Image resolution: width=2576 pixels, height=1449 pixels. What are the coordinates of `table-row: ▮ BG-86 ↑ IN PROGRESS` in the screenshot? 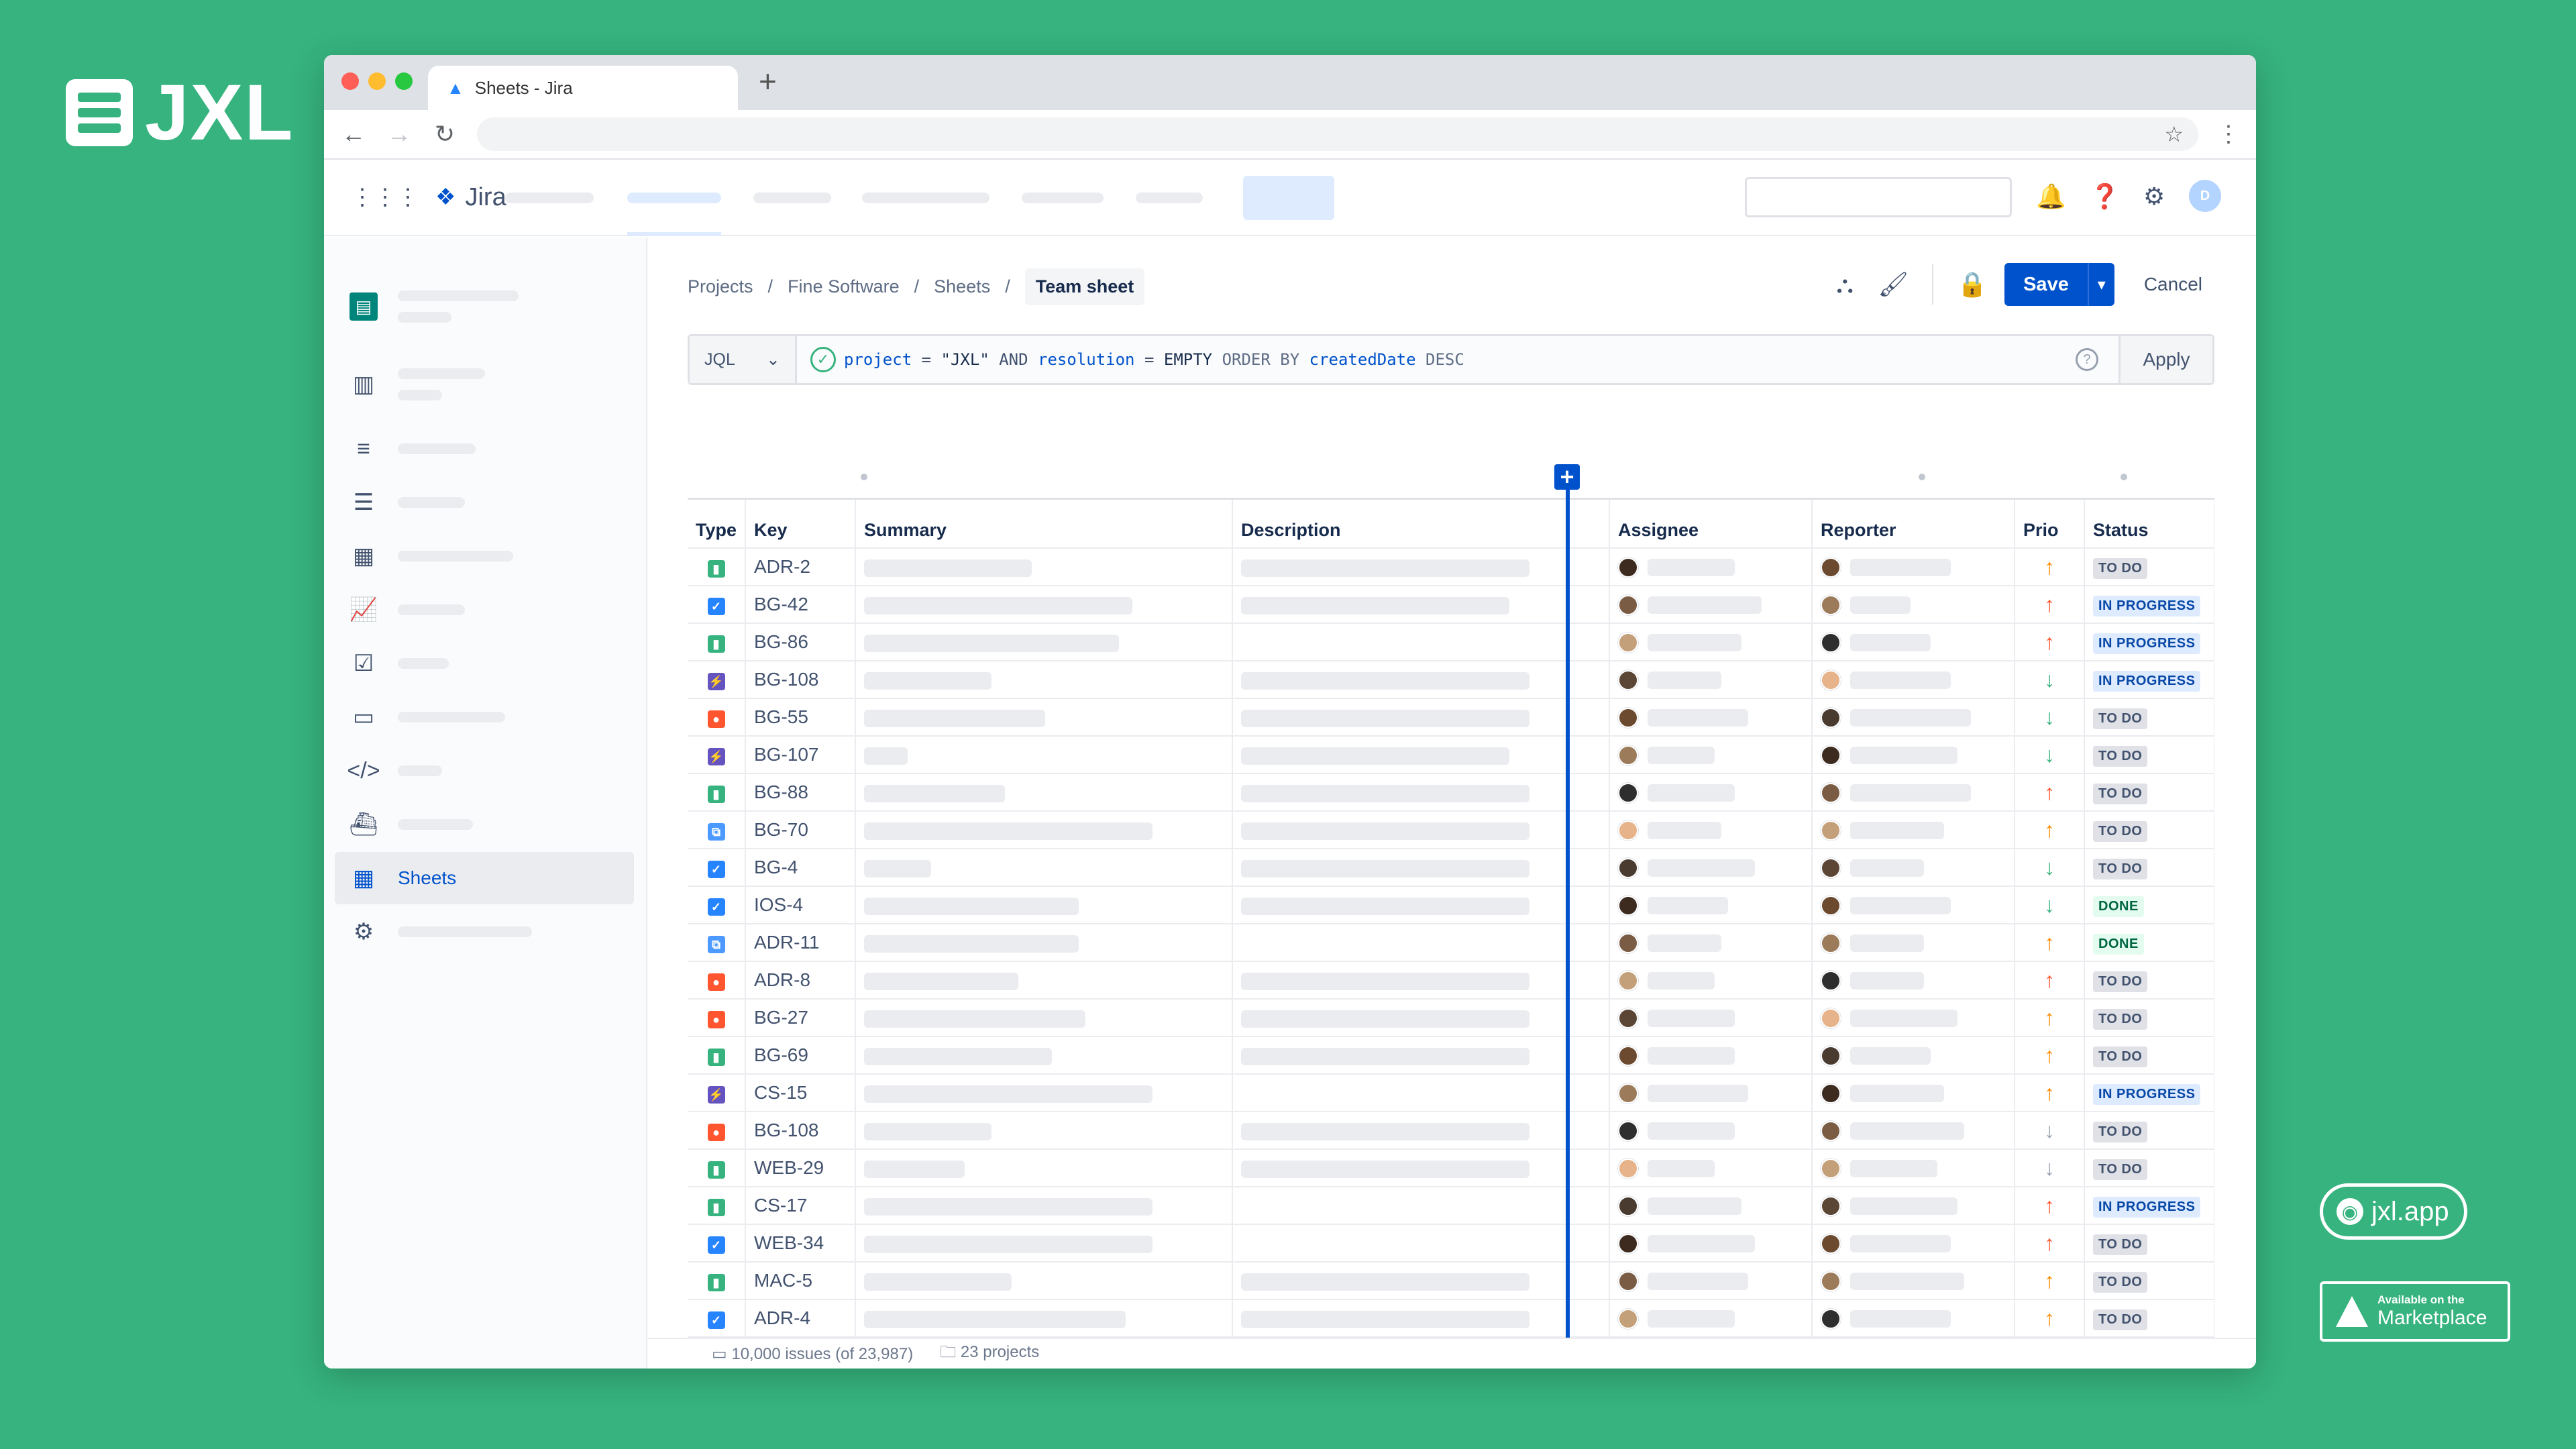 It's located at (1451, 642).